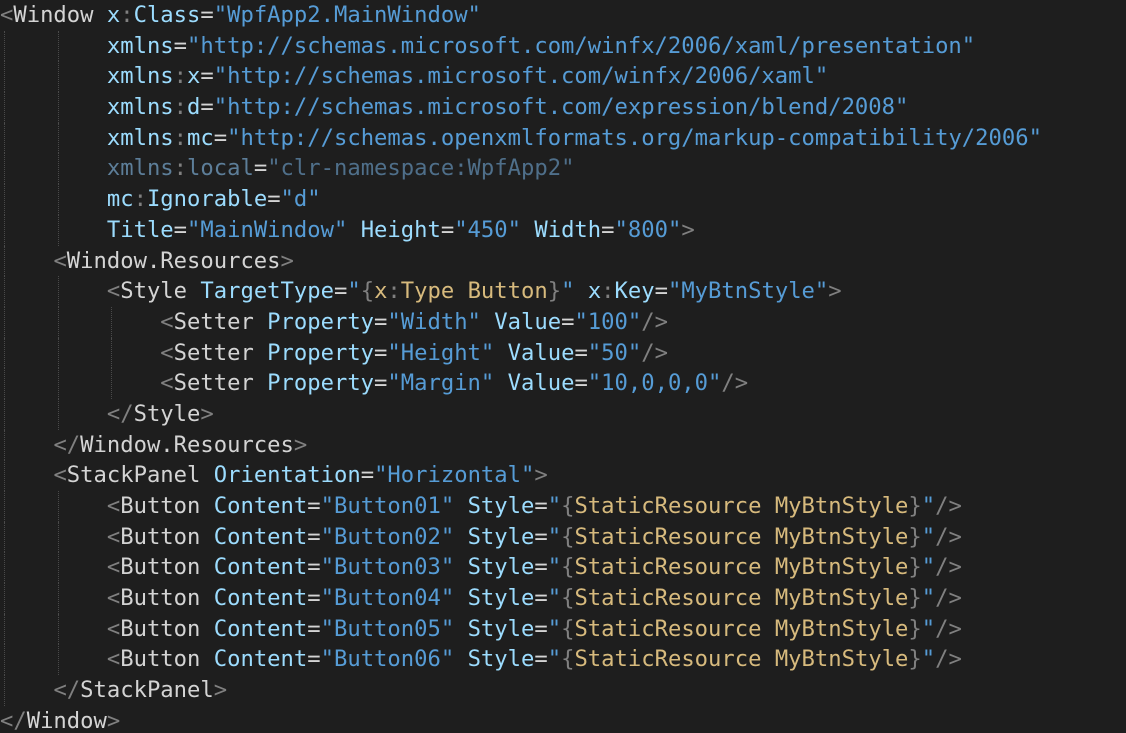  Describe the element at coordinates (563, 690) in the screenshot. I see `code-line: </StackPanel>` at that location.